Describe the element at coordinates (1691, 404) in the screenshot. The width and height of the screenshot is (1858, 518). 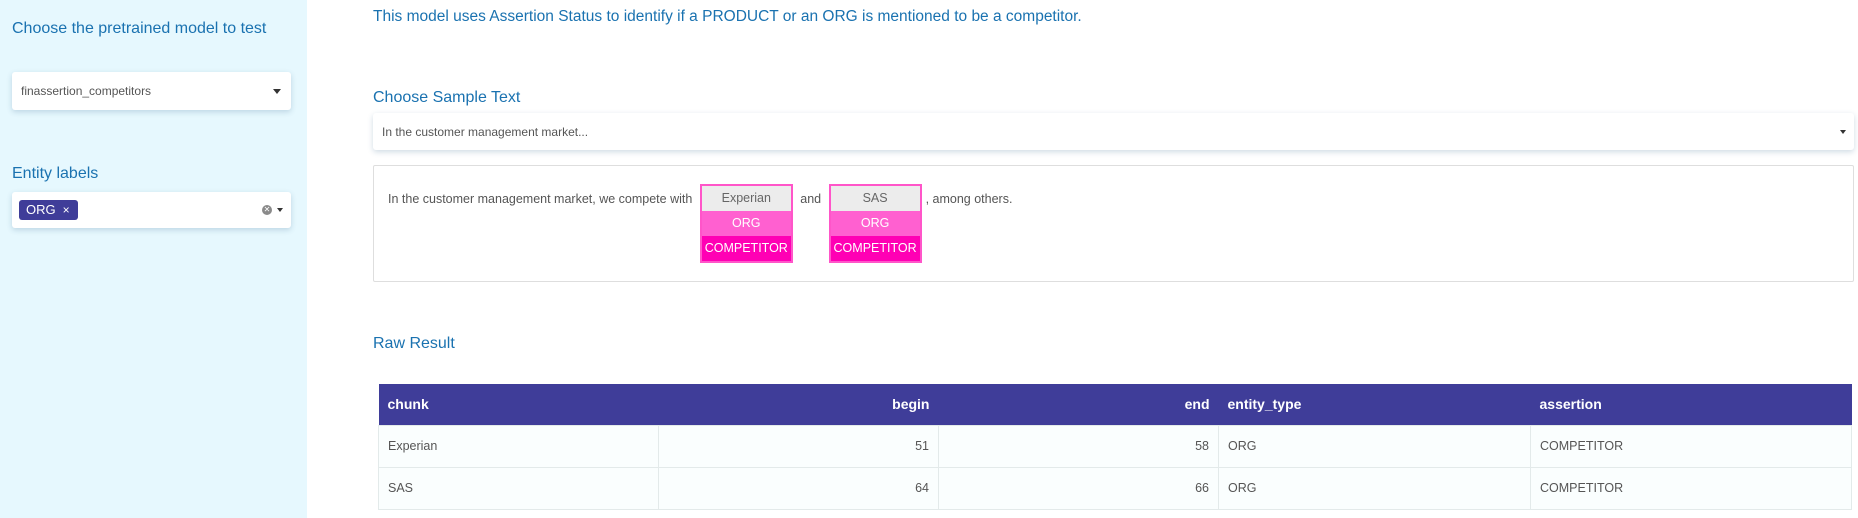
I see `column-header-assertion: assertion` at that location.